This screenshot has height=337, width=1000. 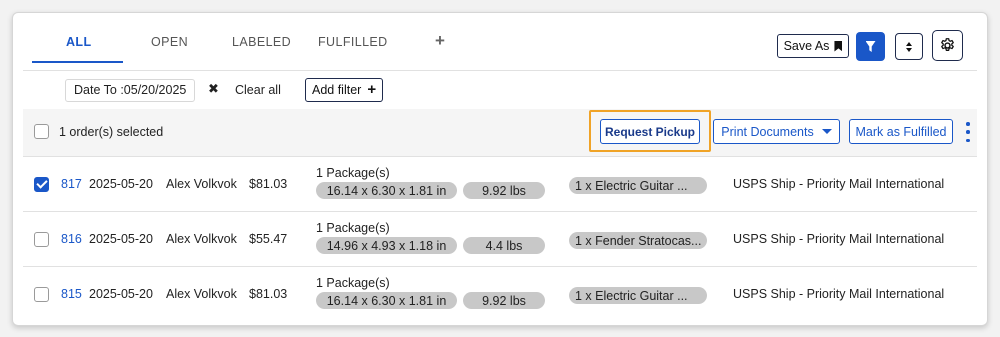 I want to click on clear-all-link: Clear all, so click(x=258, y=90).